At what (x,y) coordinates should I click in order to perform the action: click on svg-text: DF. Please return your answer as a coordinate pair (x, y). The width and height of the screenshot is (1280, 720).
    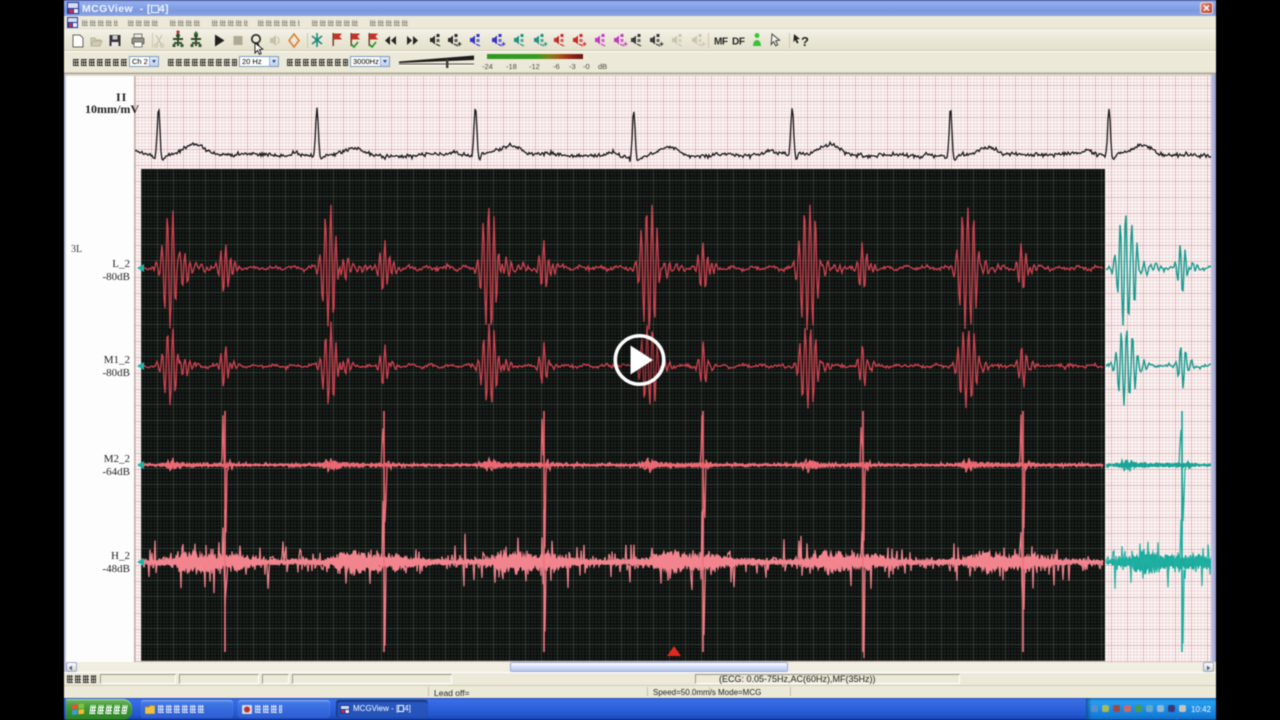
    Looking at the image, I should click on (738, 42).